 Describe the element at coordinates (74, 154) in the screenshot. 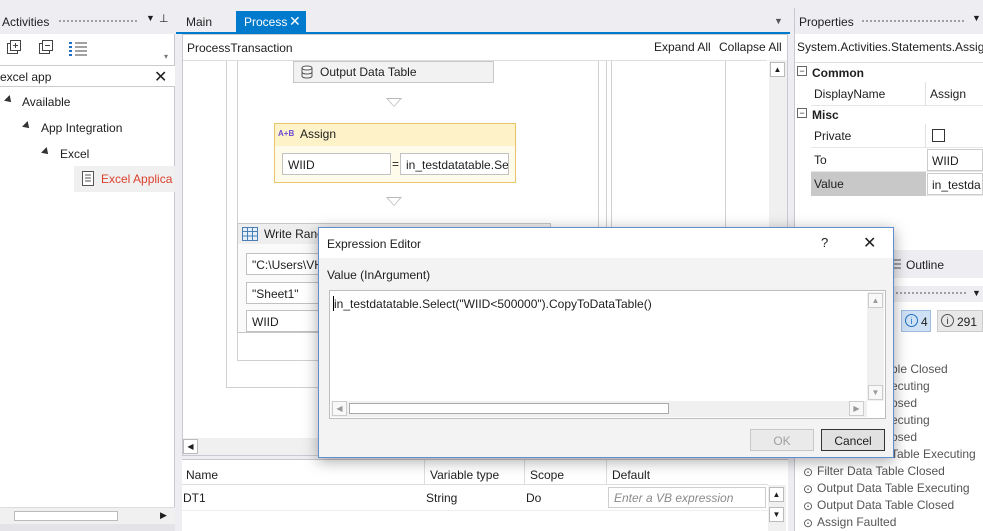

I see `tree-item-excel: Excel` at that location.